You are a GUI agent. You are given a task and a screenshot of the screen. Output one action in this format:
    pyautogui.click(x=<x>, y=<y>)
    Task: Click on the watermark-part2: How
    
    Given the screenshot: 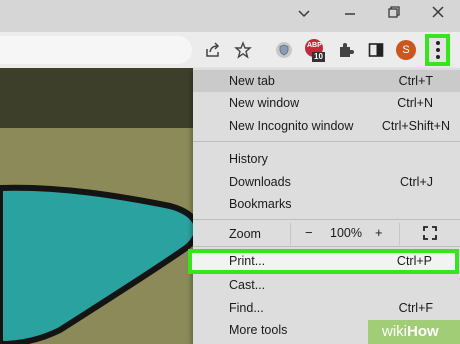 What is the action you would take?
    pyautogui.click(x=423, y=331)
    